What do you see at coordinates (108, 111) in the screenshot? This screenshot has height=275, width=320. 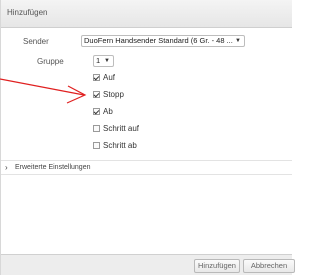 I see `checkbox-ab-label: Ab` at bounding box center [108, 111].